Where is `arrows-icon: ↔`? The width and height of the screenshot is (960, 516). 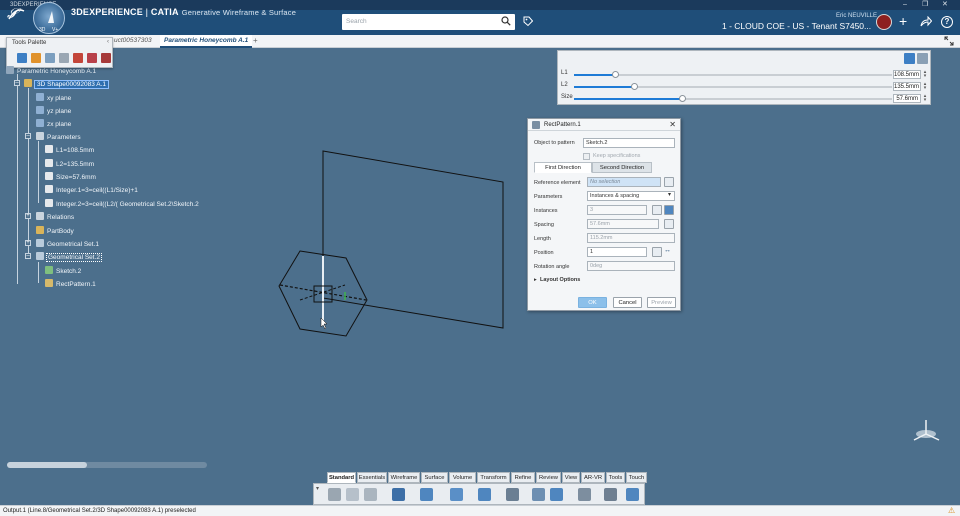 arrows-icon: ↔ is located at coordinates (667, 250).